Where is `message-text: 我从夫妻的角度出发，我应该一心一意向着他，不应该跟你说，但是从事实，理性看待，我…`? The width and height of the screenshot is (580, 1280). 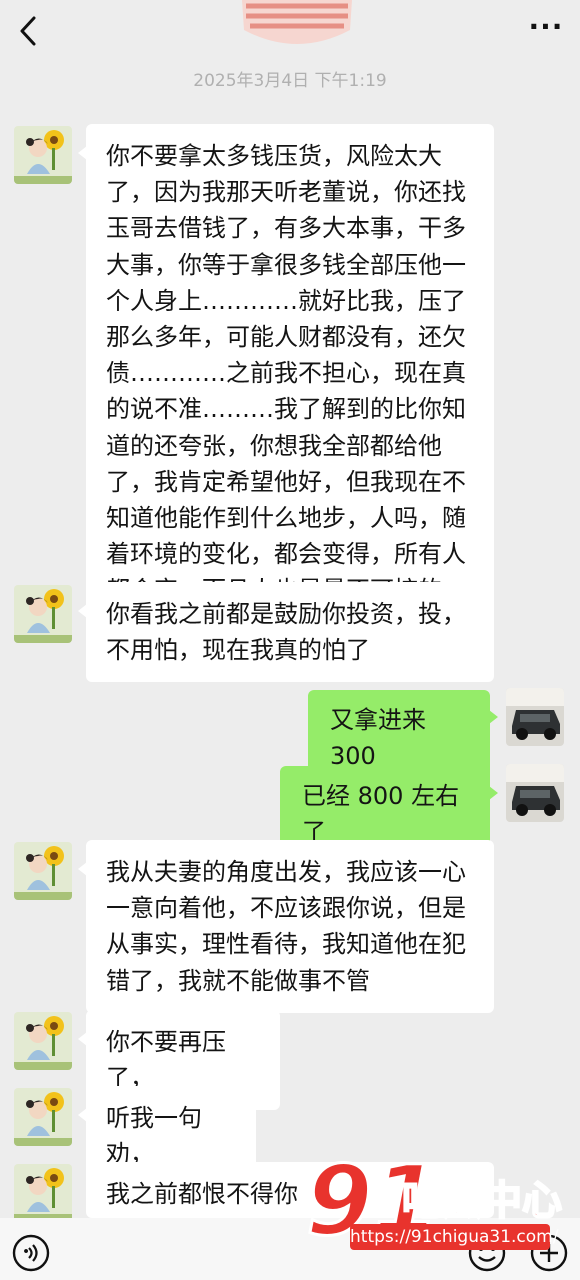
message-text: 我从夫妻的角度出发，我应该一心一意向着他，不应该跟你说，但是从事实，理性看待，我… is located at coordinates (286, 926).